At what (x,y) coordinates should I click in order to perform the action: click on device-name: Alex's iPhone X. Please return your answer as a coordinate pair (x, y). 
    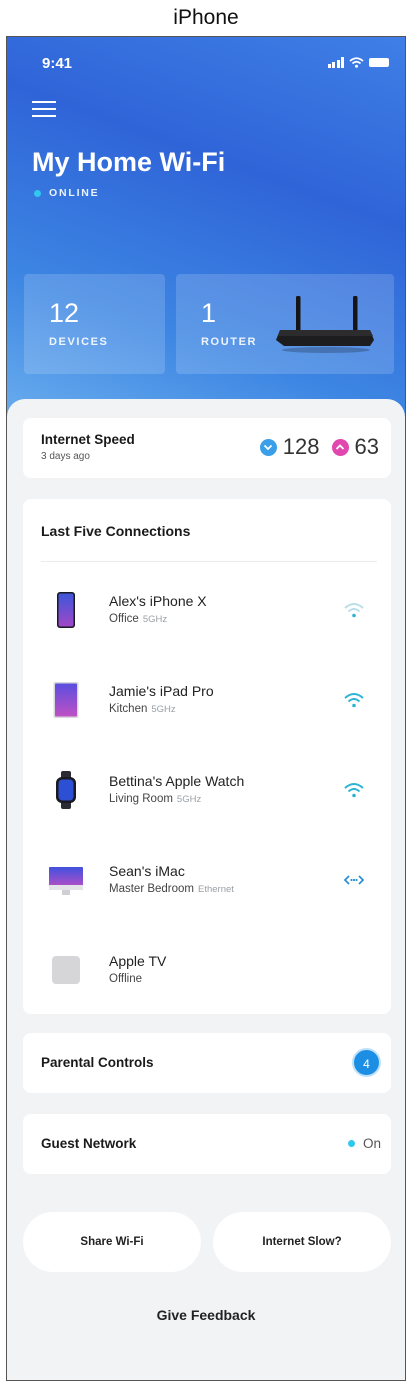
    Looking at the image, I should click on (158, 601).